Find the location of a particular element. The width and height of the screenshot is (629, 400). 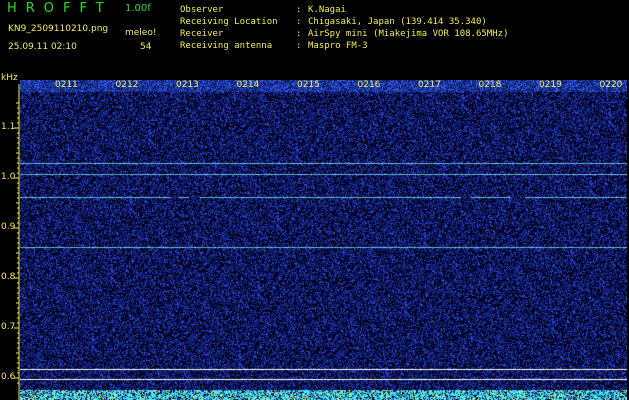

y-tick-label: 0.6 is located at coordinates (8, 377).